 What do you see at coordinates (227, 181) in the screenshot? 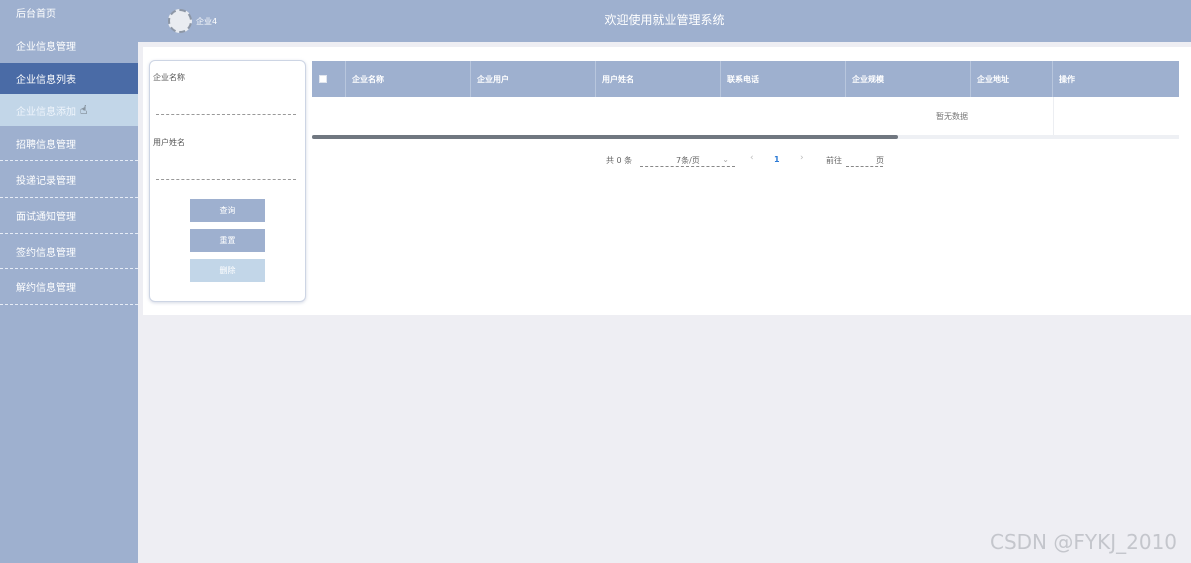
I see `search-panel: 企业名称 用户姓名 查询 重置 删除` at bounding box center [227, 181].